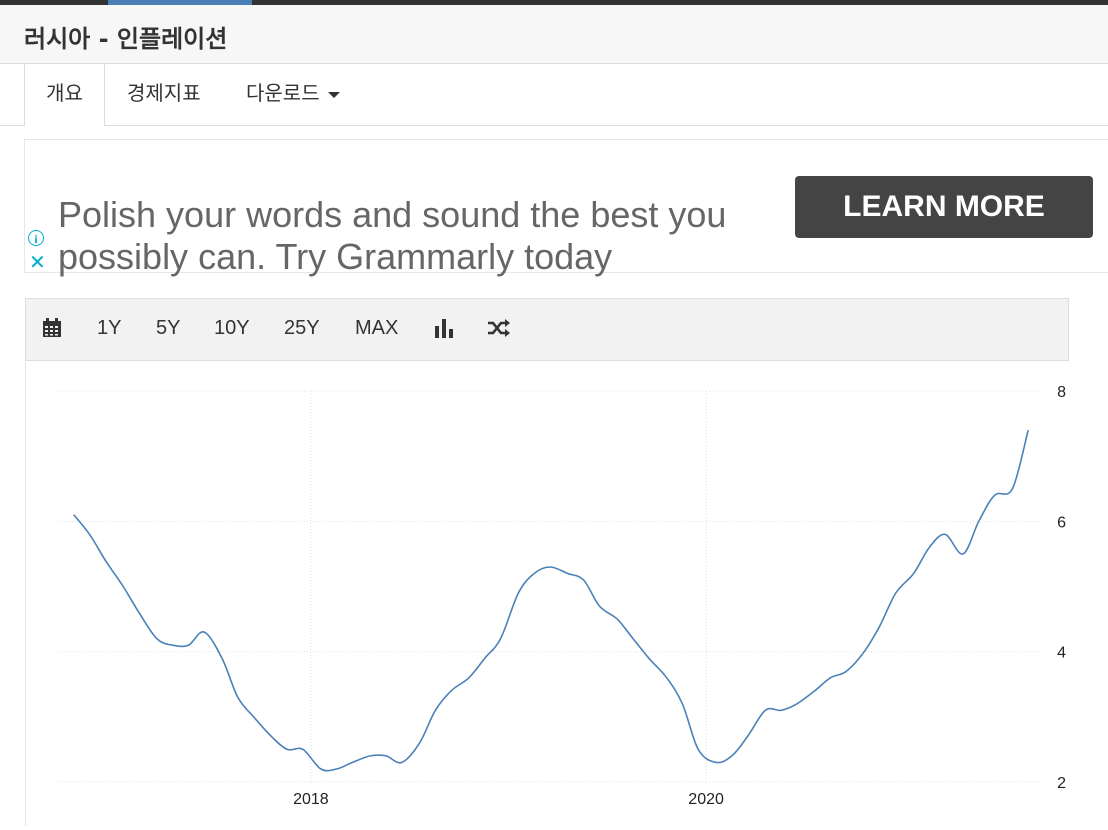 The width and height of the screenshot is (1108, 830). I want to click on tab-overview: 개요, so click(64, 95).